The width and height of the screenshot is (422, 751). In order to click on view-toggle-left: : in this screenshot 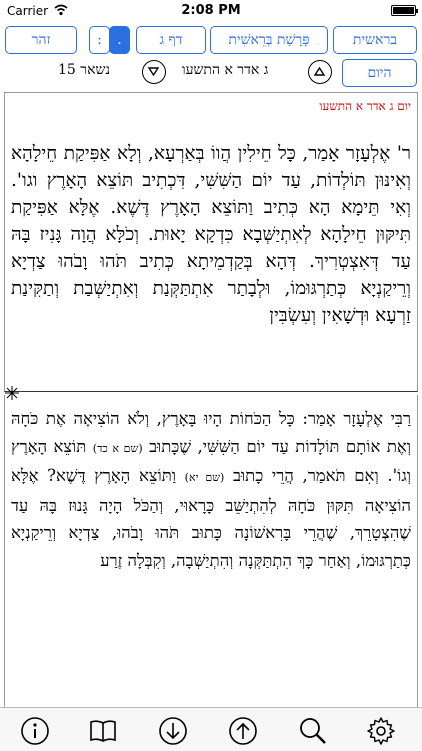, I will do `click(99, 40)`.